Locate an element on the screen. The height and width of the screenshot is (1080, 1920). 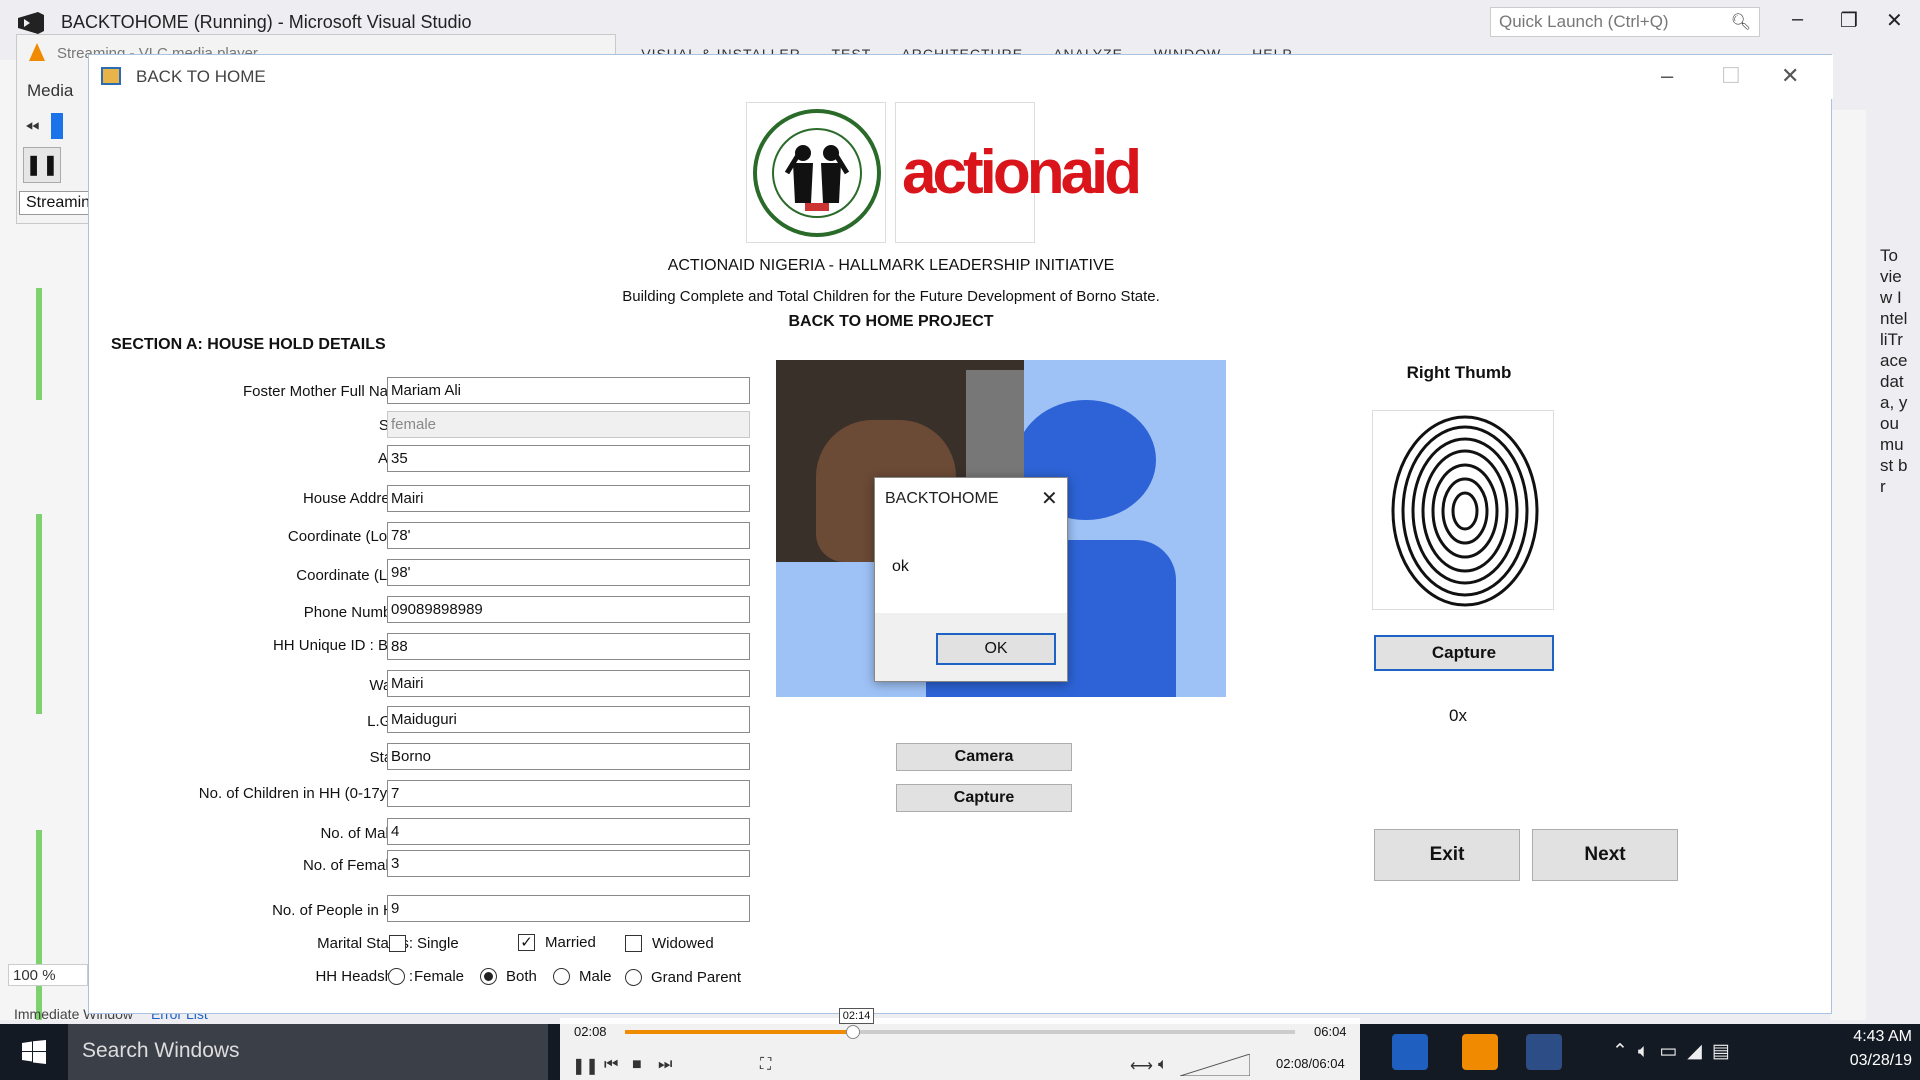
next-icon: ⏭︎ is located at coordinates (665, 1065).